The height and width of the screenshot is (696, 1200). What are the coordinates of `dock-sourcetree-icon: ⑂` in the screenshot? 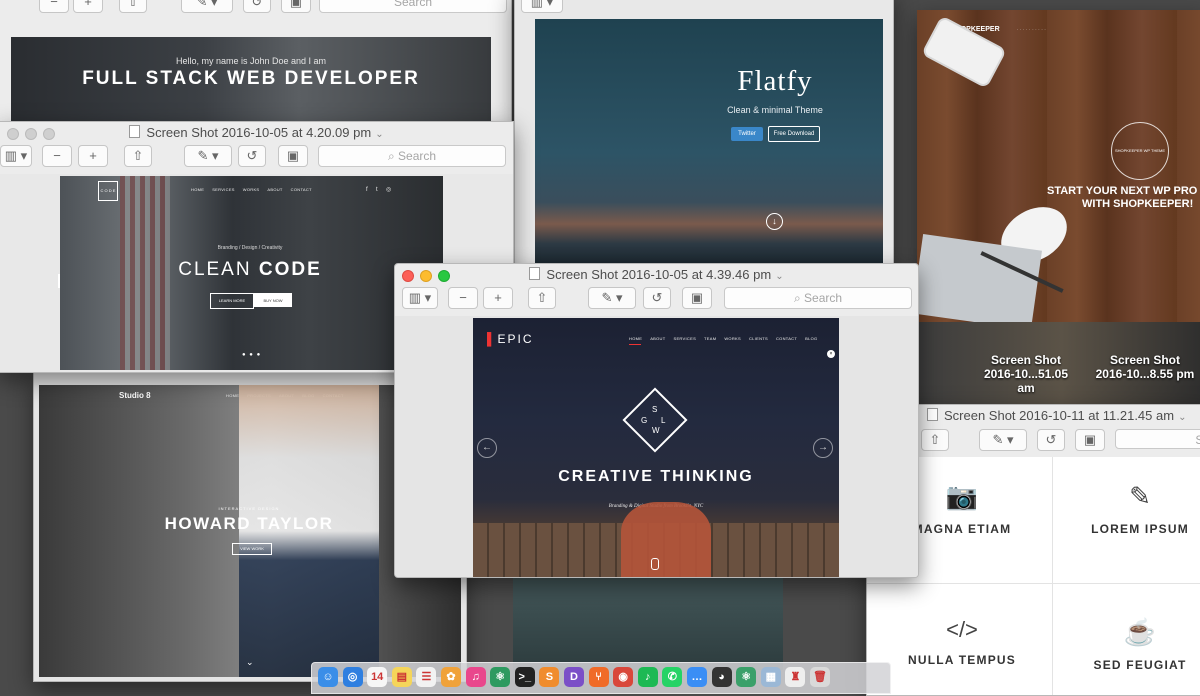 It's located at (598, 677).